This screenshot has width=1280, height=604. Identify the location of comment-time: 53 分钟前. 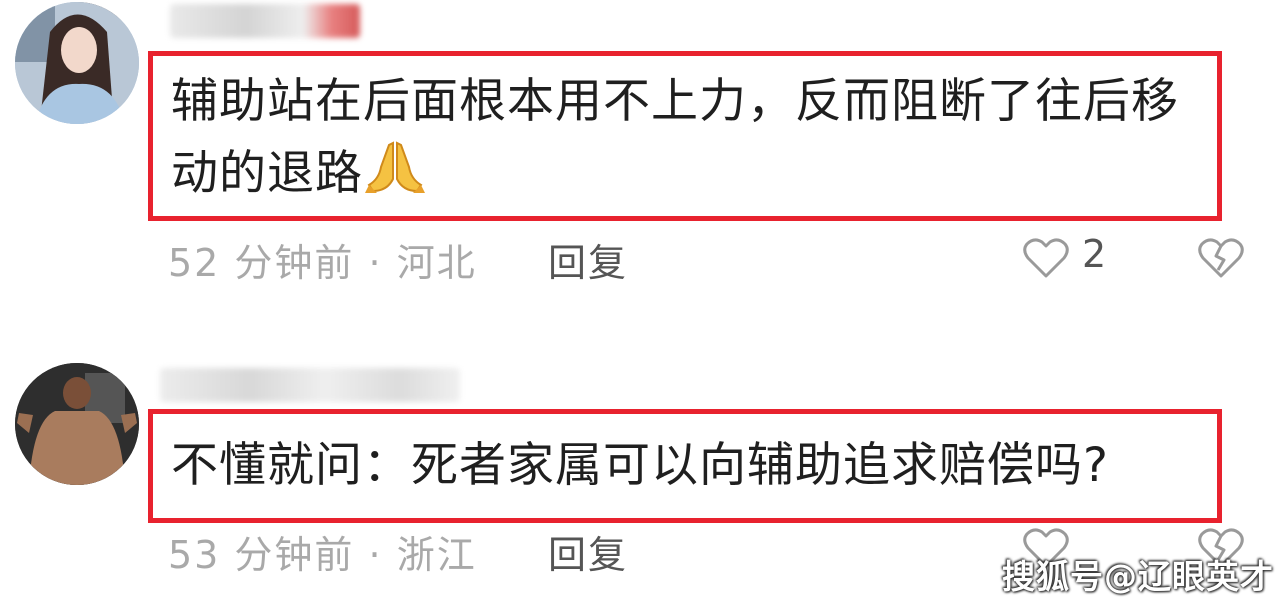
(261, 555).